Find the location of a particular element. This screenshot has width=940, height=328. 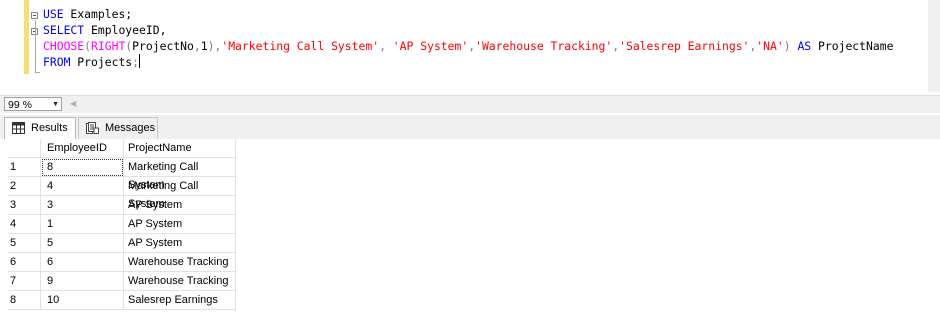

outline-guide-end is located at coordinates (37, 72).